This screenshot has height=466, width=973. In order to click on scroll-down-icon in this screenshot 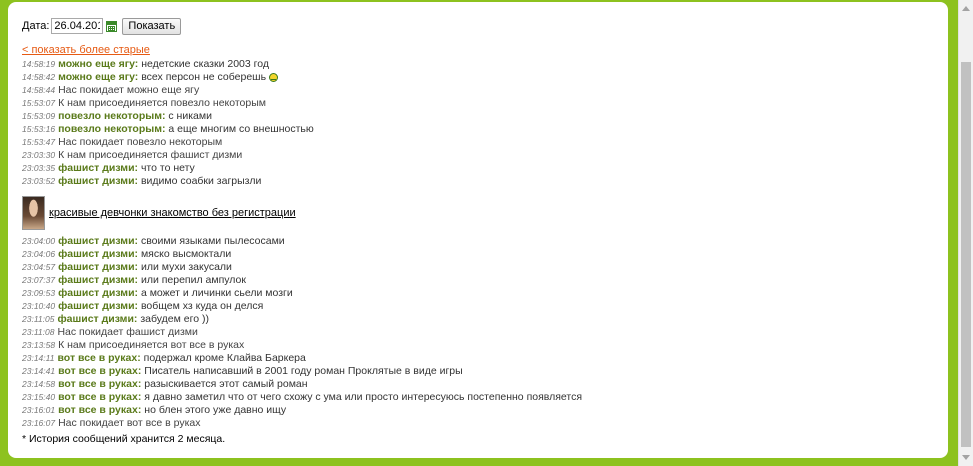, I will do `click(966, 457)`.